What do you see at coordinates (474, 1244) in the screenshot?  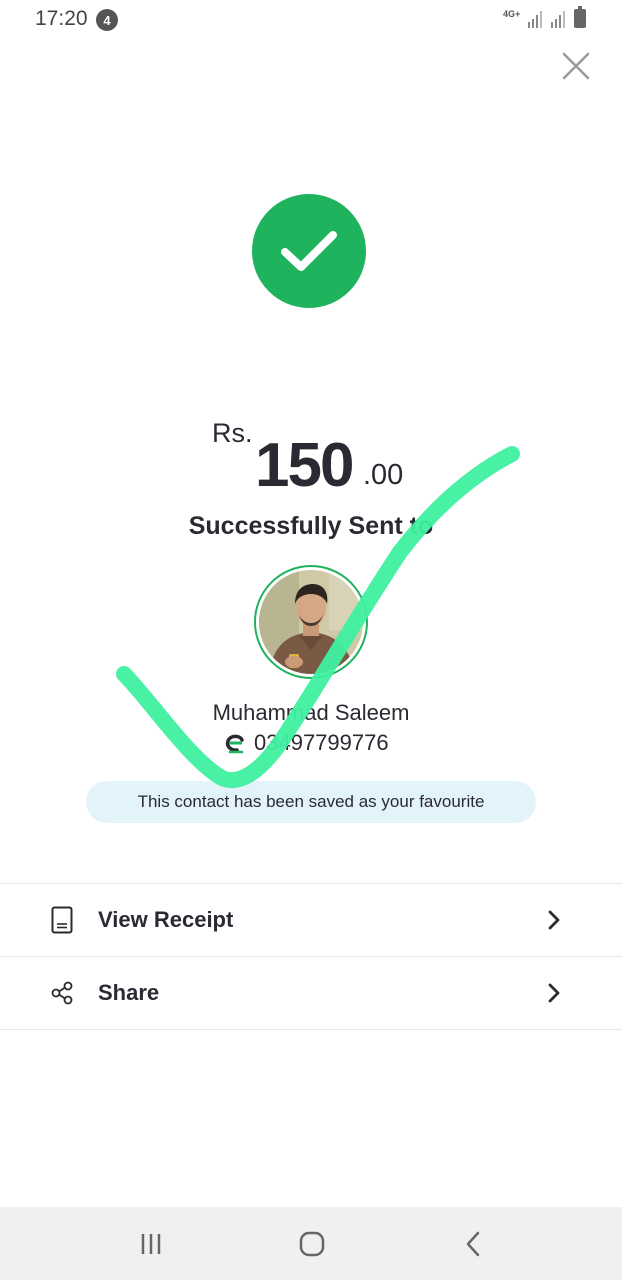 I see `back-icon` at bounding box center [474, 1244].